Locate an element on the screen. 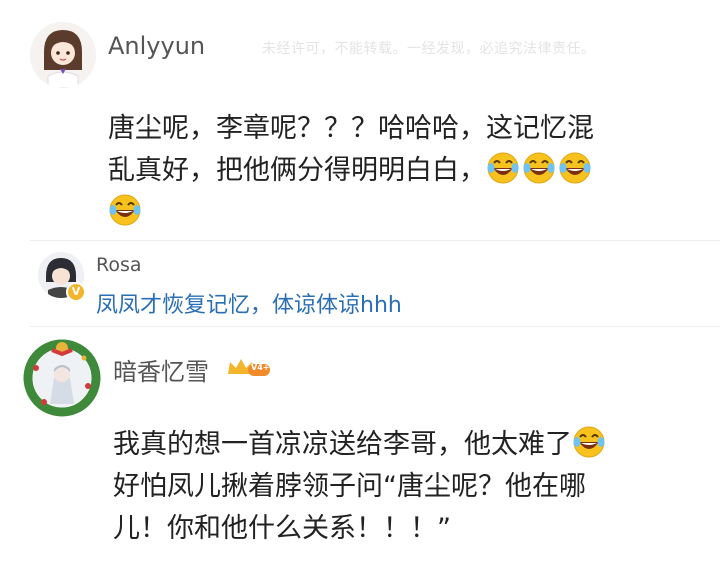 The width and height of the screenshot is (720, 563). comment-line: 儿！你和他什么关系！！！” is located at coordinates (282, 528).